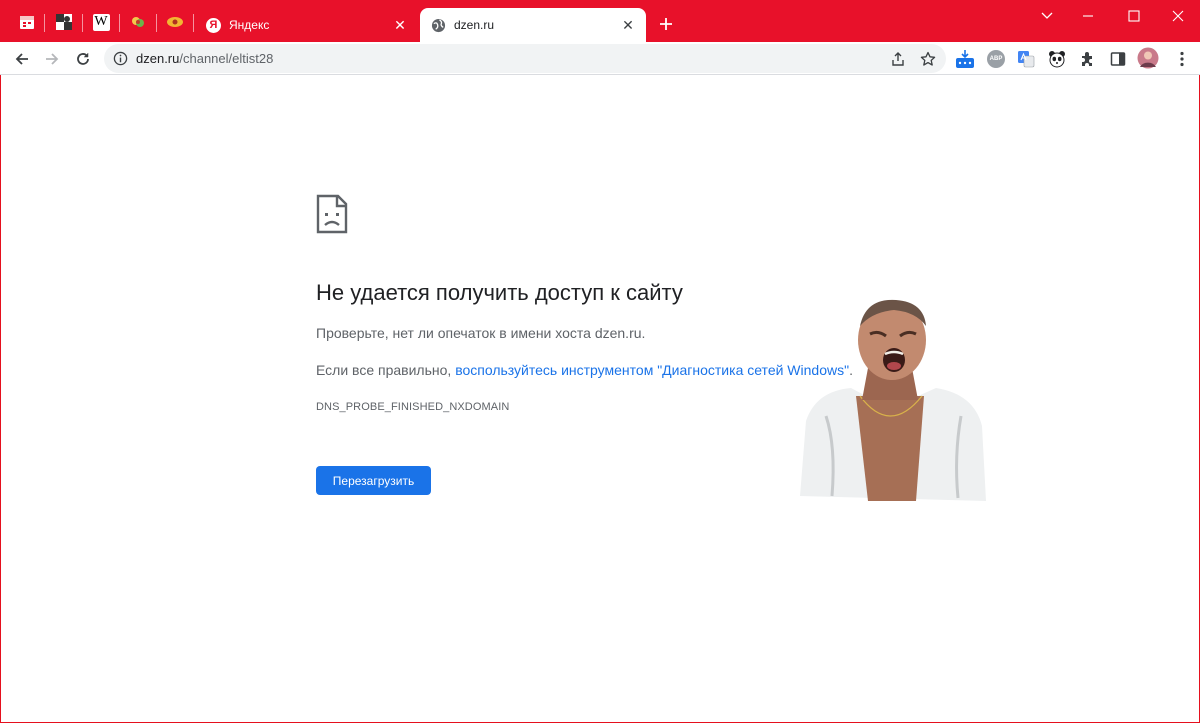  What do you see at coordinates (226, 58) in the screenshot?
I see `url-path: /channel/eltist28` at bounding box center [226, 58].